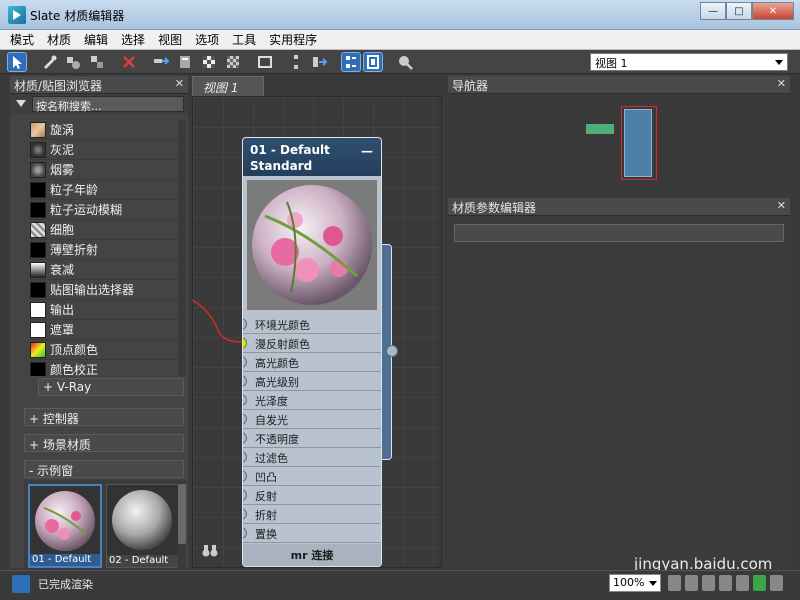 The width and height of the screenshot is (800, 600). I want to click on parameter-editor-icon, so click(373, 62).